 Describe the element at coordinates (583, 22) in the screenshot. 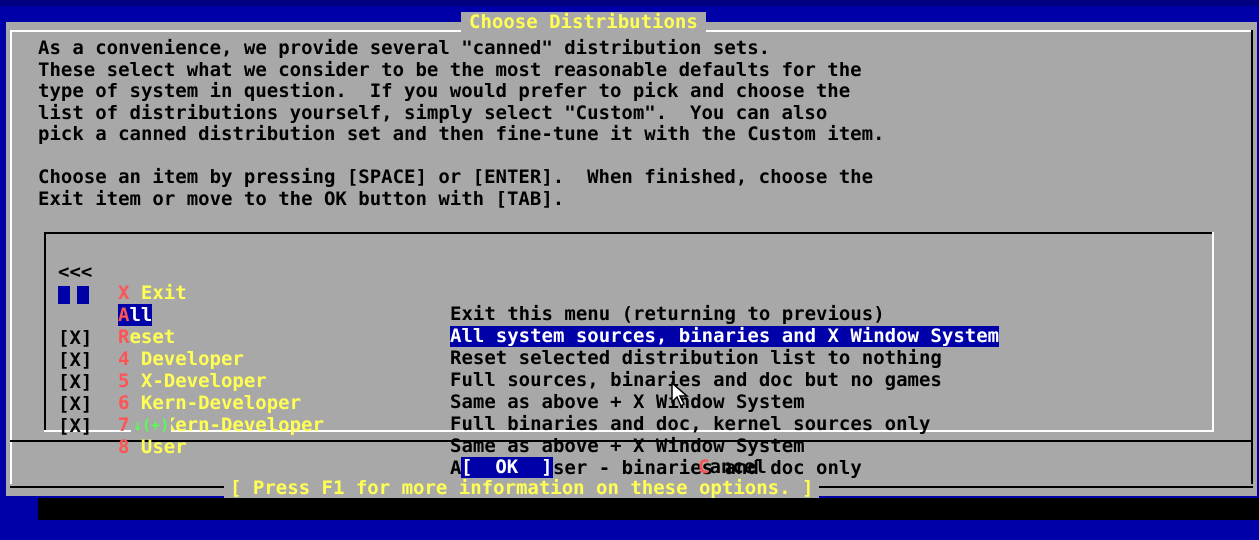

I see `dialog-title: Choose Distributions` at that location.